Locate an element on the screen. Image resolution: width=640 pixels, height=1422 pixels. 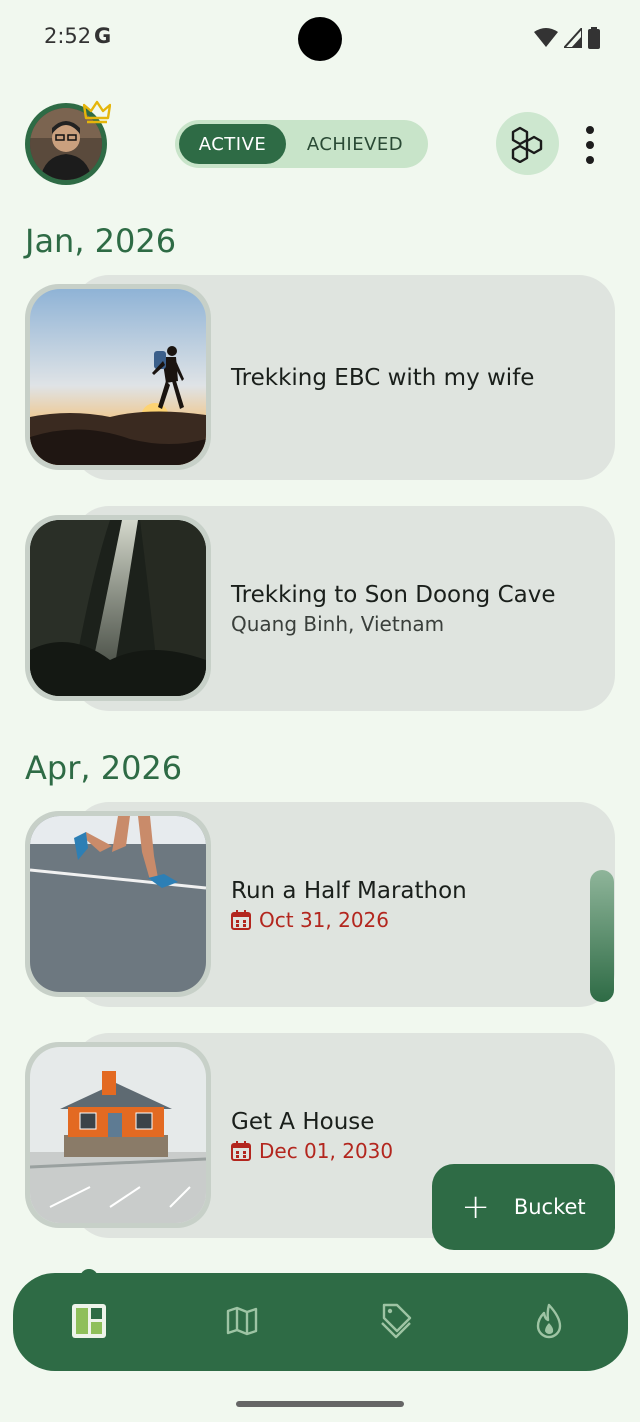
nav-item-tags is located at coordinates (396, 1321).